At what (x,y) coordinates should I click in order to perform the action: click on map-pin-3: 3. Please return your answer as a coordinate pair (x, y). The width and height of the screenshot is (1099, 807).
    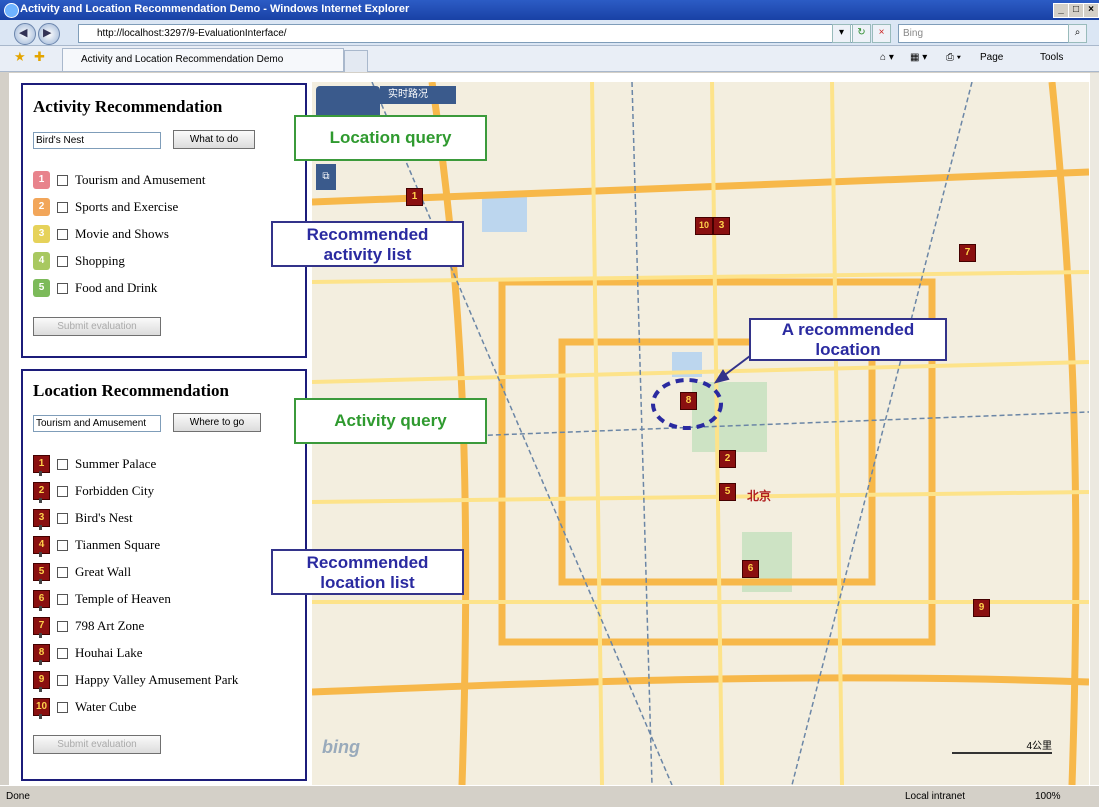
    Looking at the image, I should click on (721, 226).